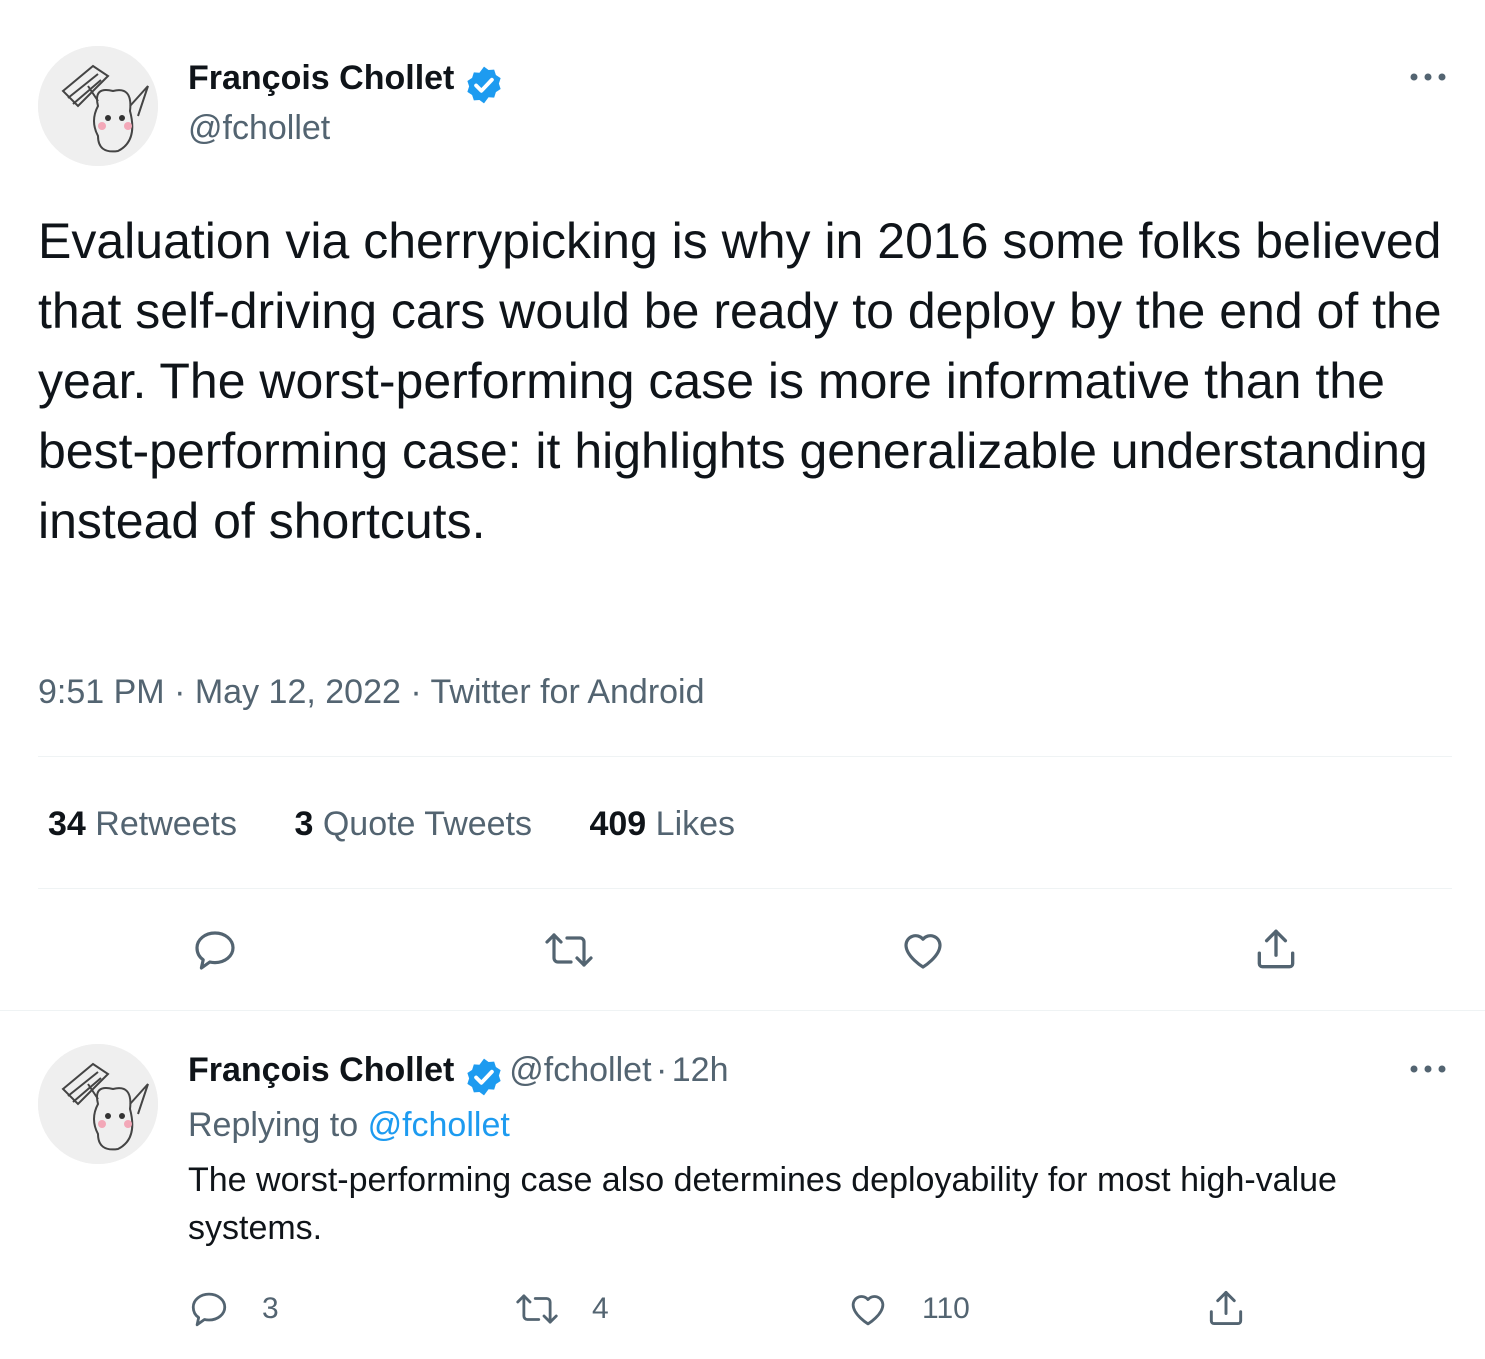  What do you see at coordinates (600, 1308) in the screenshot?
I see `retweet-count: 4` at bounding box center [600, 1308].